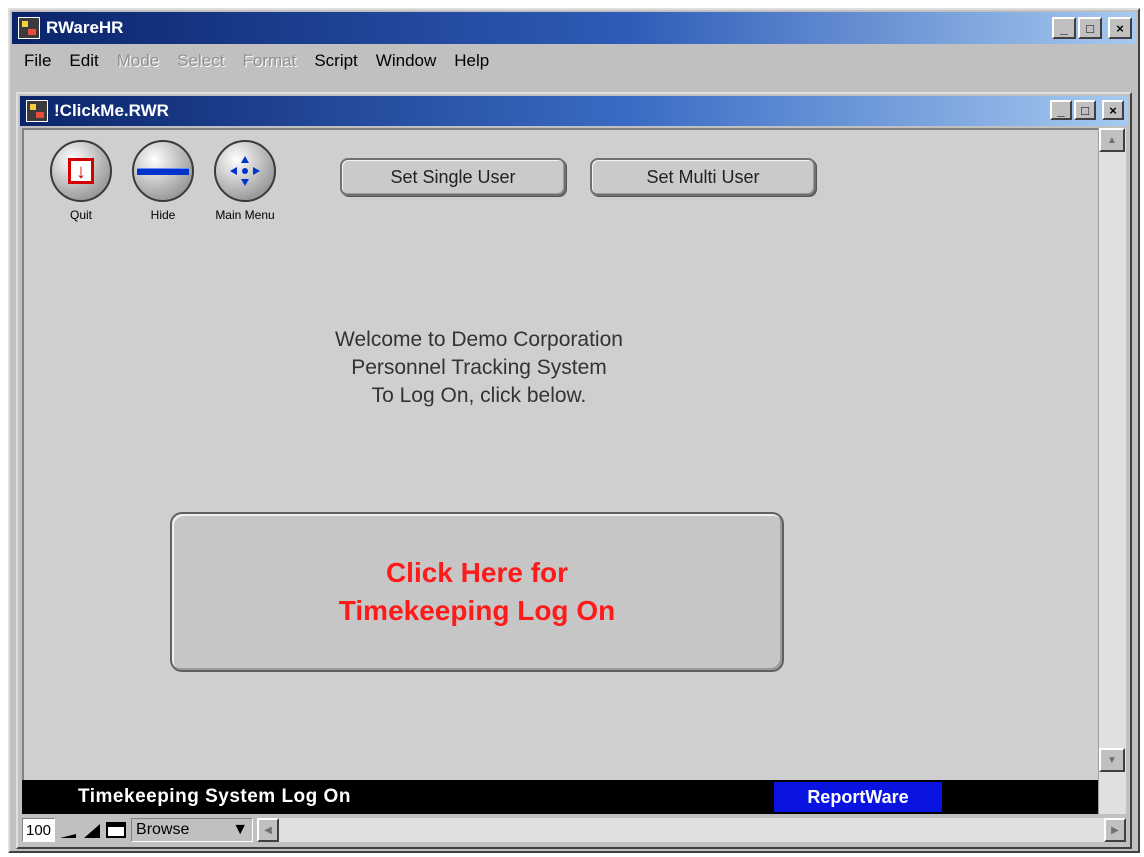 This screenshot has height=857, width=1144. I want to click on page-view-icon, so click(116, 830).